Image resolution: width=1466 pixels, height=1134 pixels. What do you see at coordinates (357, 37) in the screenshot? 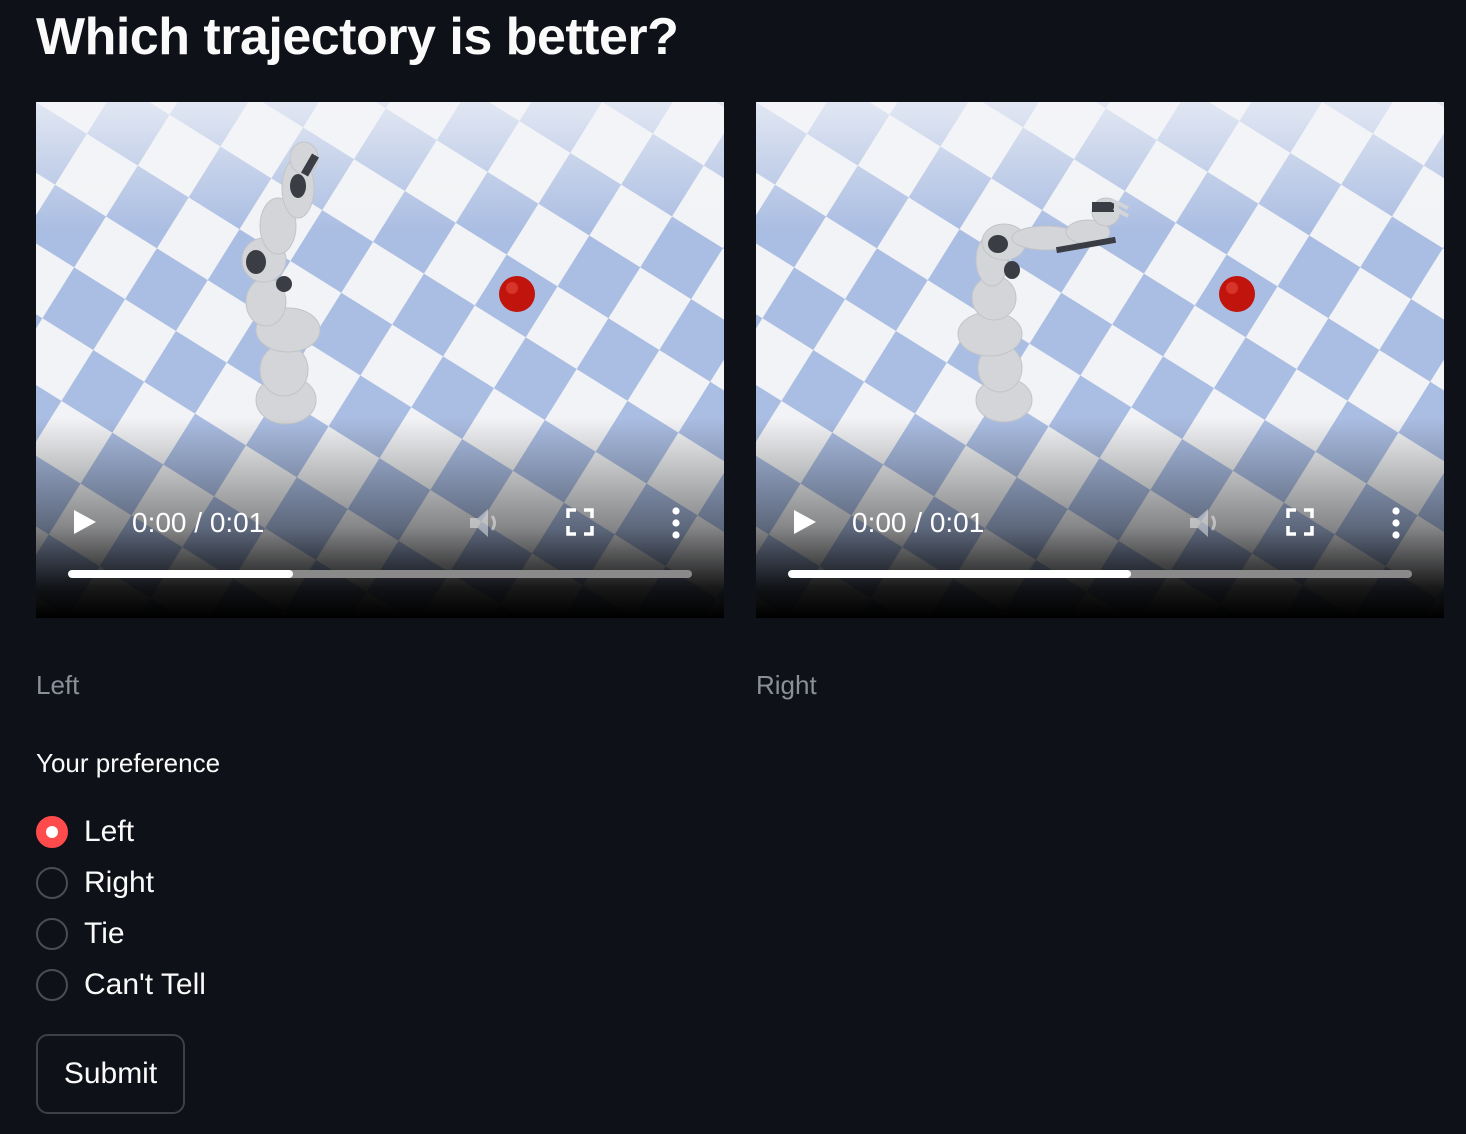
I see `page-title: Which trajectory is better?` at bounding box center [357, 37].